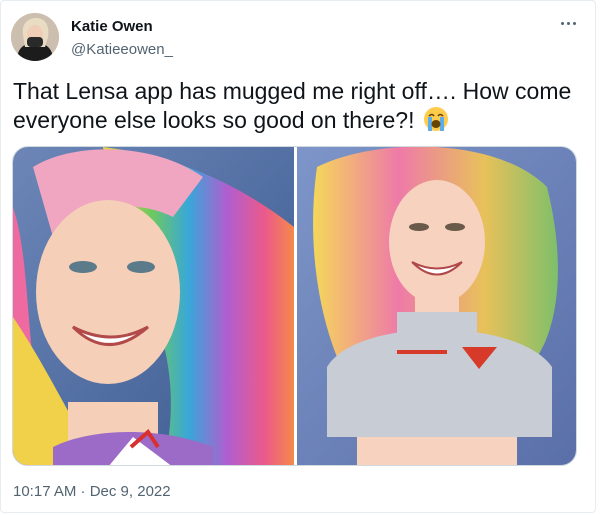 The image size is (602, 515). Describe the element at coordinates (569, 23) in the screenshot. I see `more-options-icon` at that location.